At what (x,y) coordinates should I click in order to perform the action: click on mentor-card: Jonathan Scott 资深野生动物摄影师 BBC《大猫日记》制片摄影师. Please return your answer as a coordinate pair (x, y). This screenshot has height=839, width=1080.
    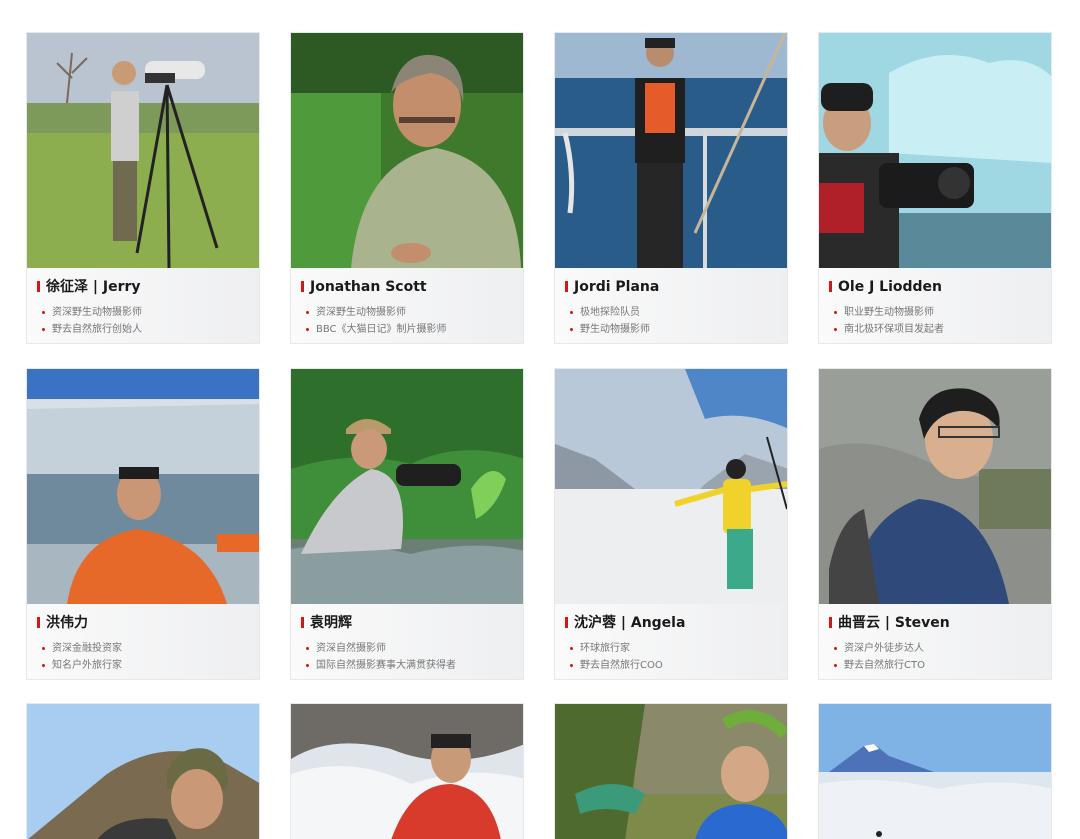
    Looking at the image, I should click on (407, 188).